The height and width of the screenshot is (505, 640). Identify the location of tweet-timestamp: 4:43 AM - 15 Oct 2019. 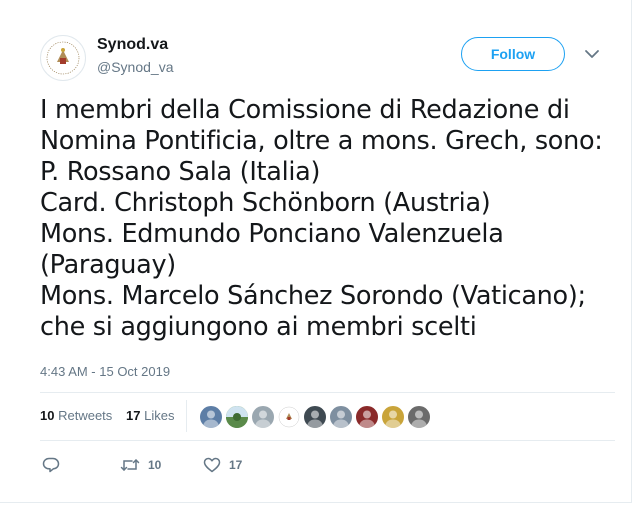
(105, 371).